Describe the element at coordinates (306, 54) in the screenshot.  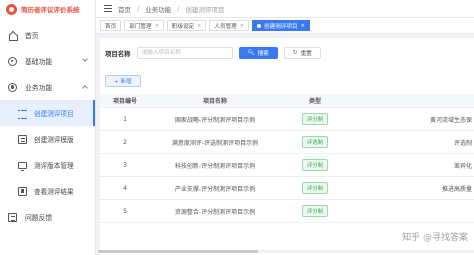
I see `reset-button-label: 重置` at that location.